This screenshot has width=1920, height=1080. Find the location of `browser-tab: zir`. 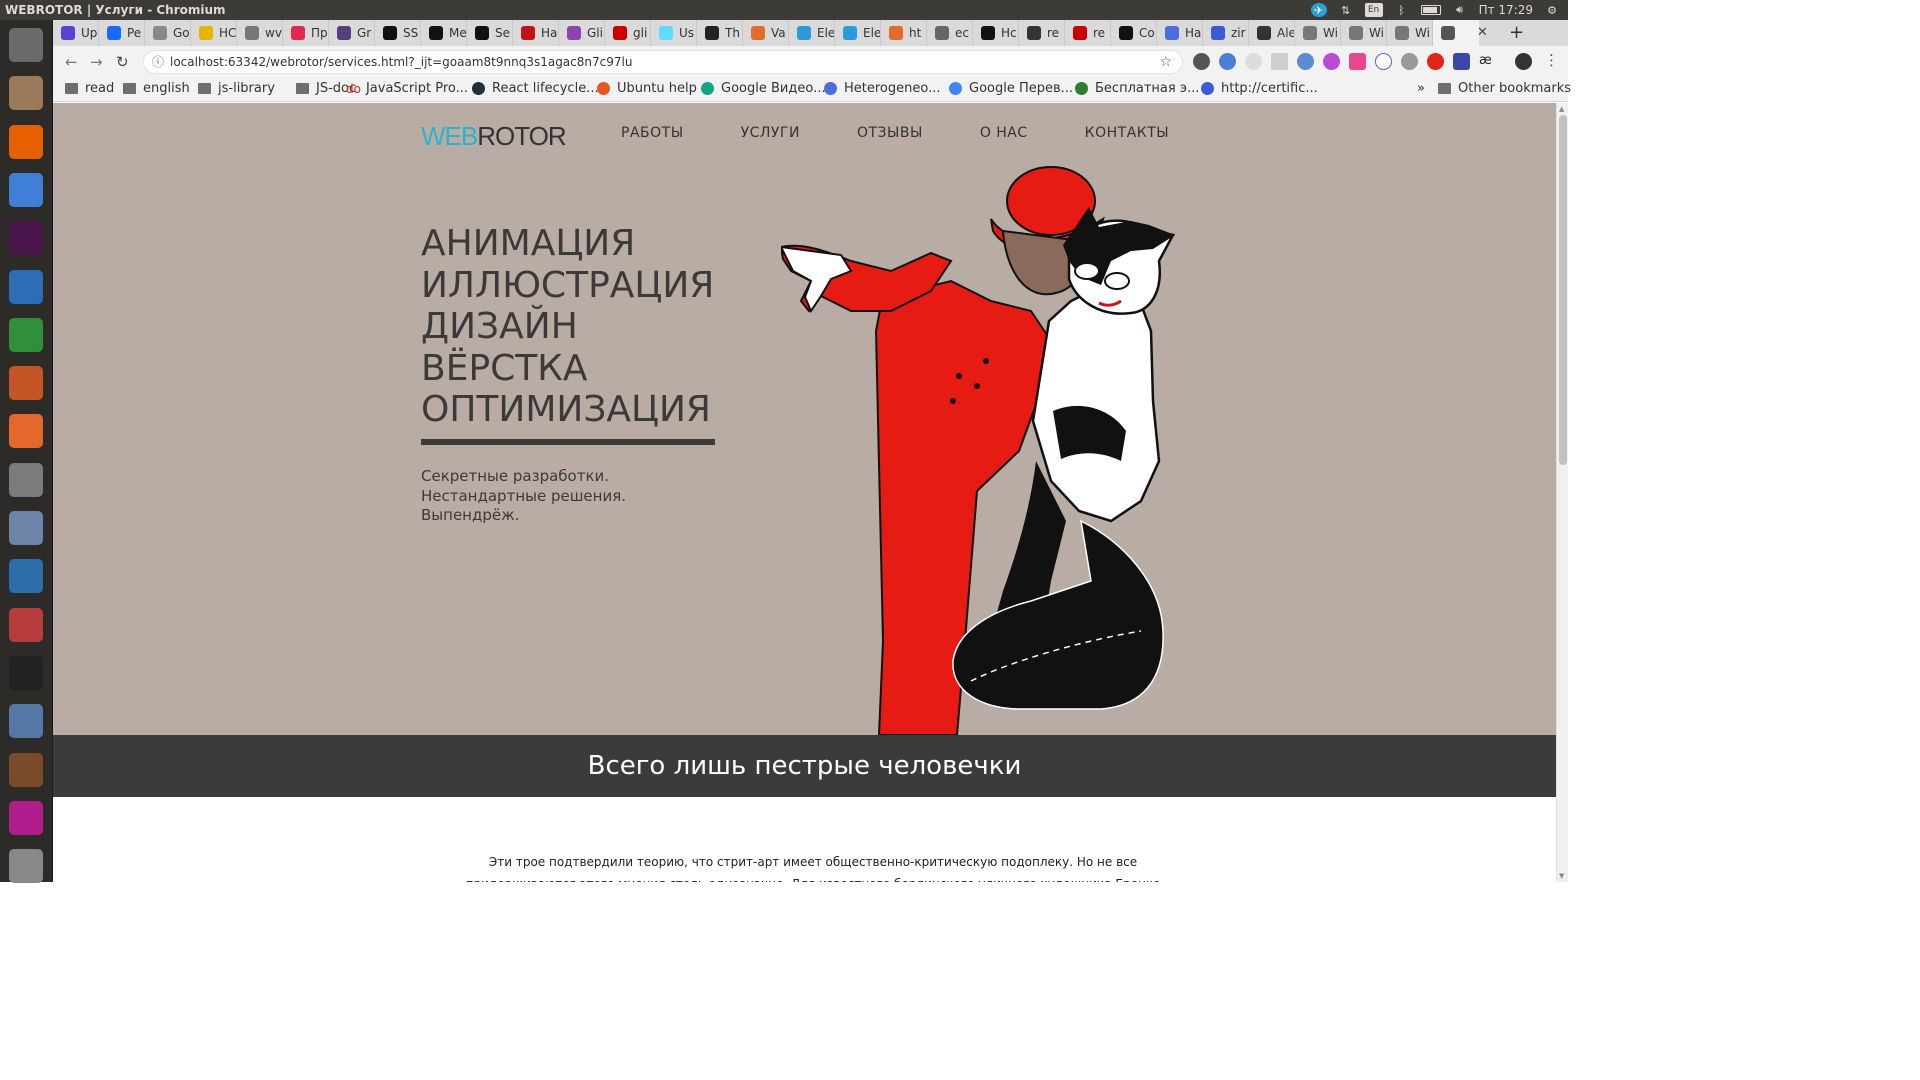

browser-tab: zir is located at coordinates (1226, 33).